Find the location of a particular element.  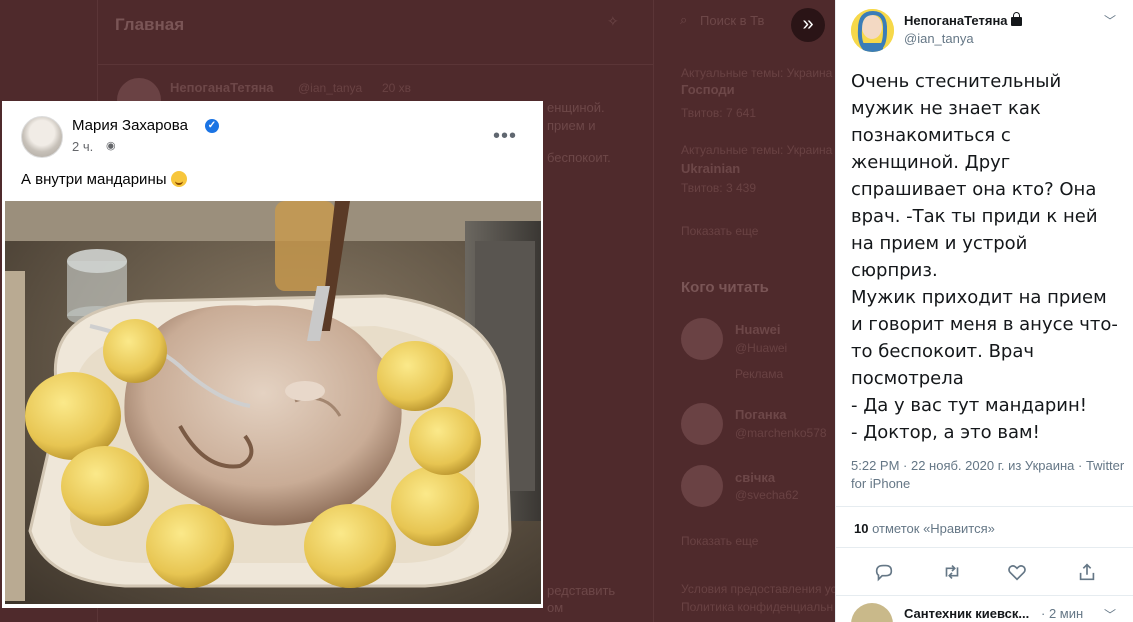

divider is located at coordinates (375, 64).